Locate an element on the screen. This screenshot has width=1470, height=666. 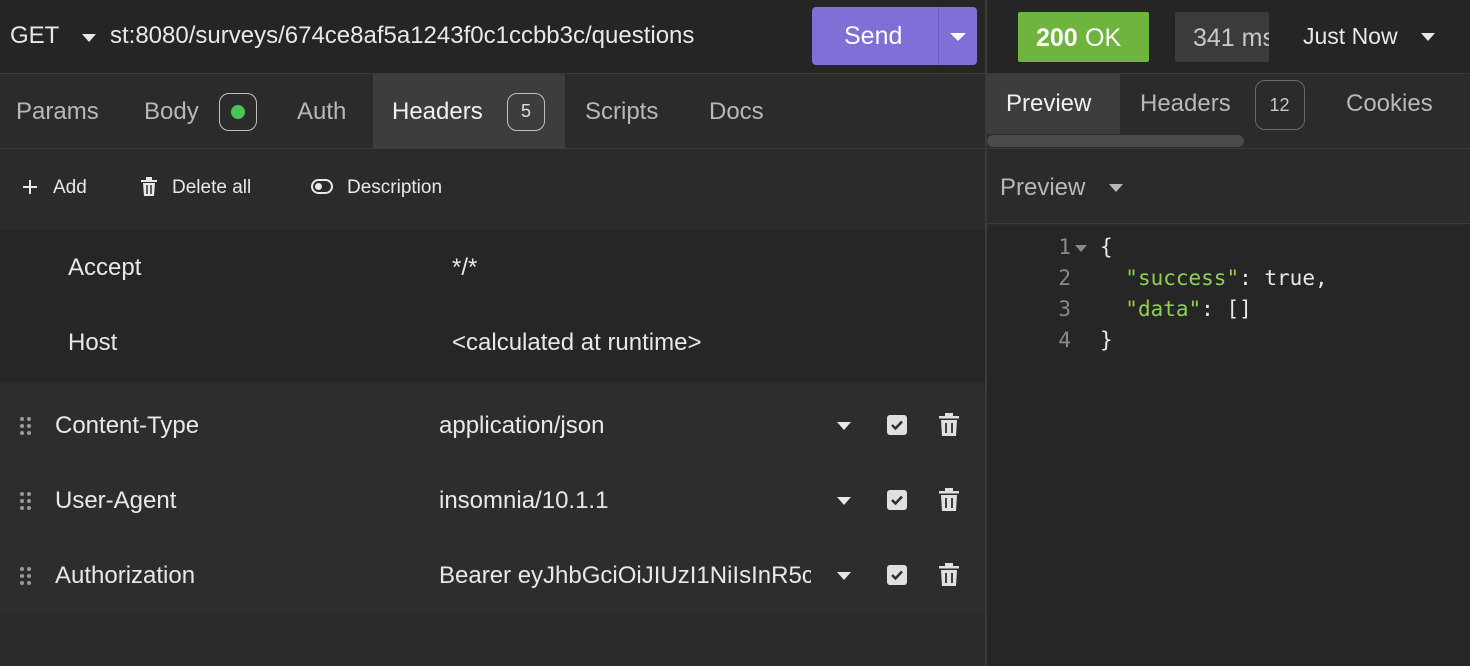
tab-docs-label: Docs is located at coordinates (736, 111).